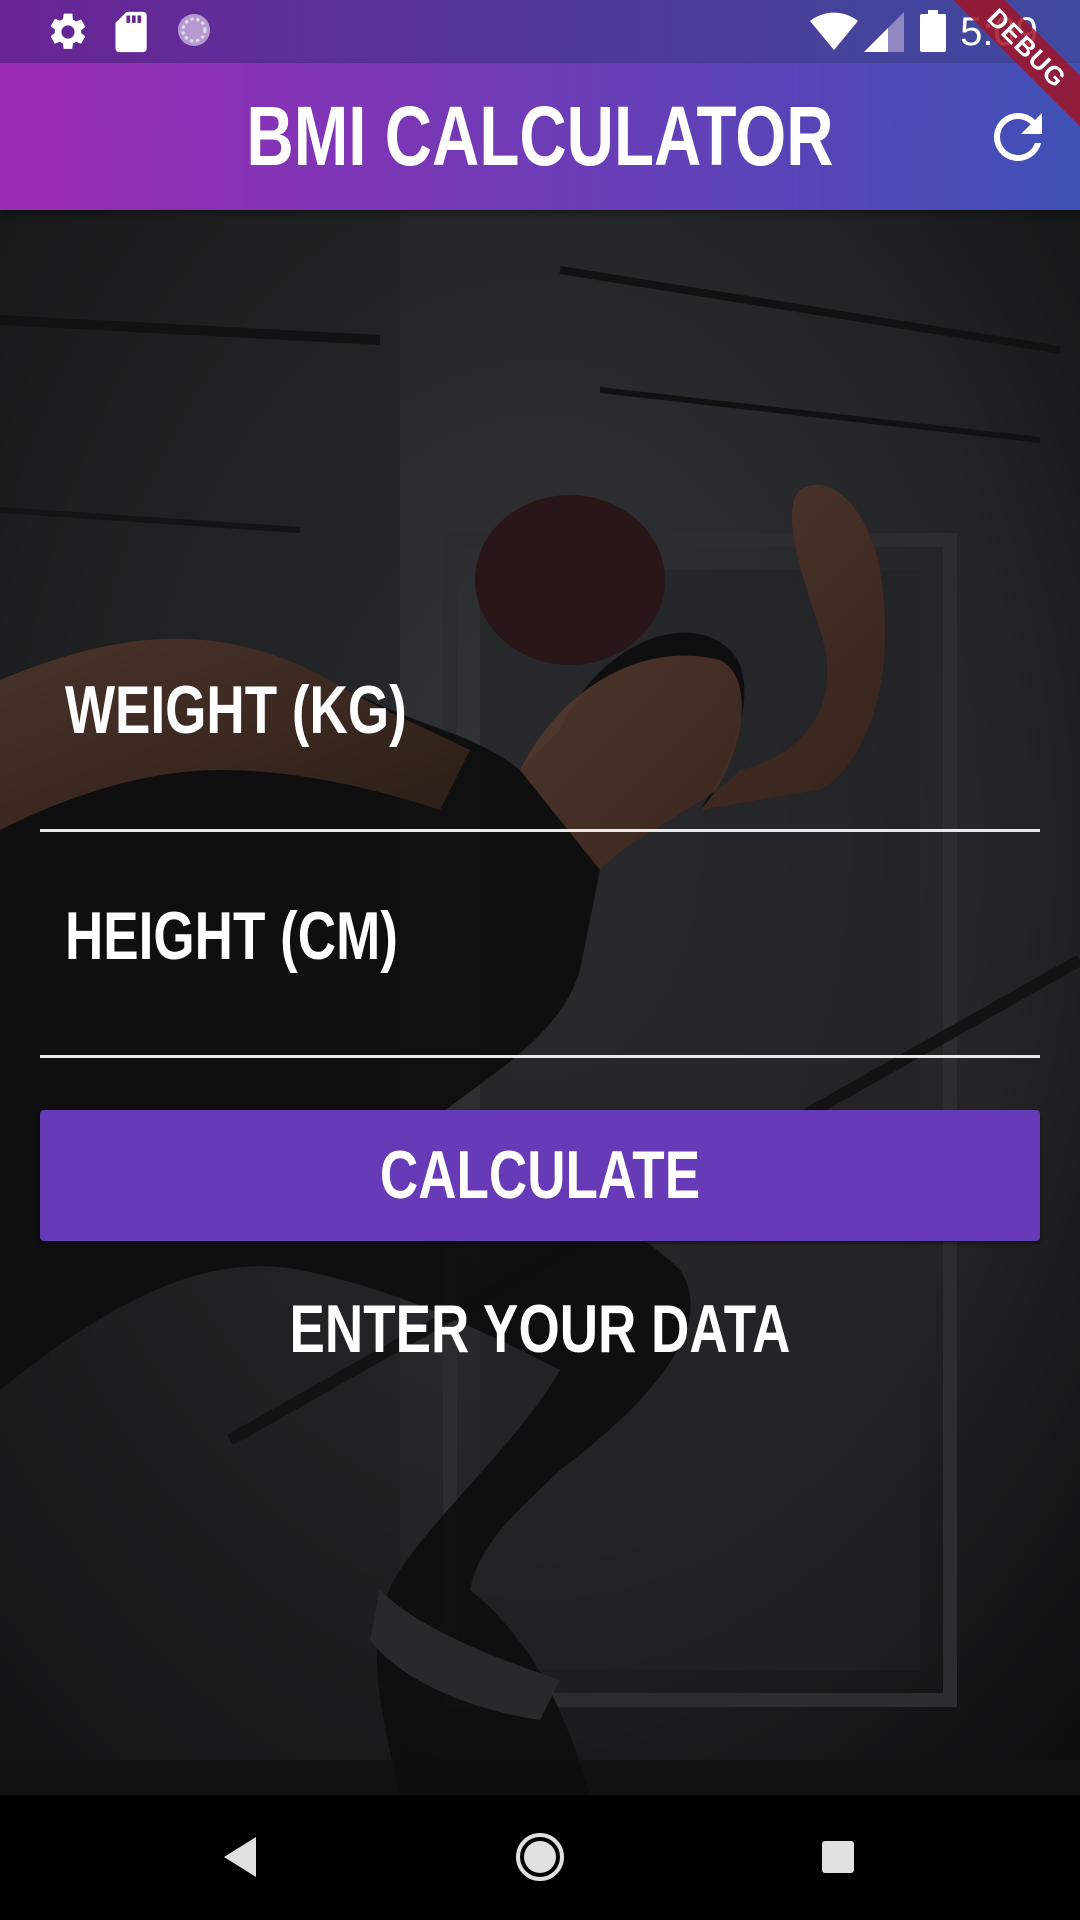 Image resolution: width=1080 pixels, height=1920 pixels. Describe the element at coordinates (834, 34) in the screenshot. I see `wifi-icon` at that location.